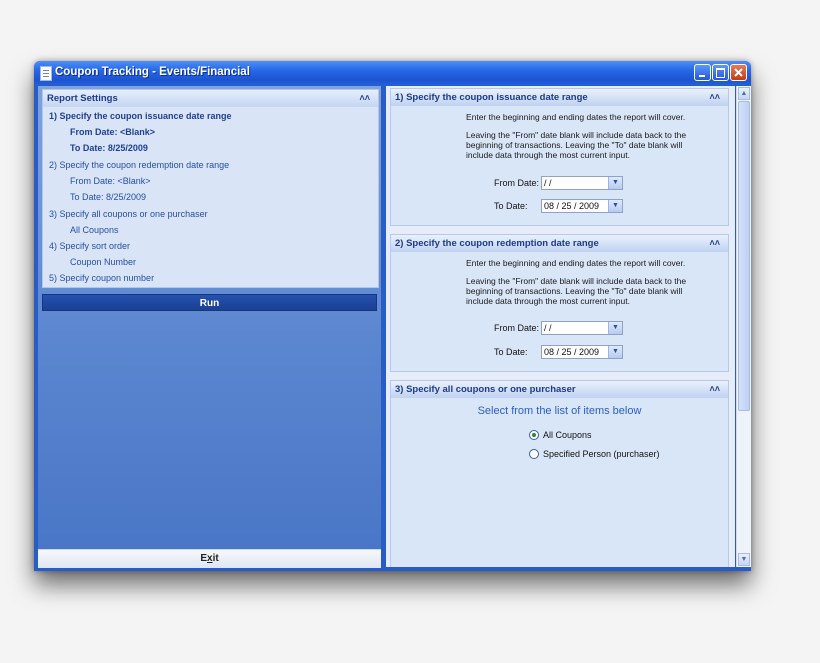 The height and width of the screenshot is (663, 820). Describe the element at coordinates (744, 93) in the screenshot. I see `scroll-up-icon: ▲` at that location.